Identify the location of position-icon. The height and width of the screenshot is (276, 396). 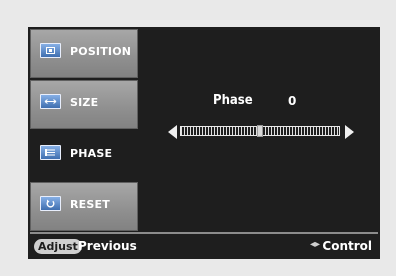
(50, 50).